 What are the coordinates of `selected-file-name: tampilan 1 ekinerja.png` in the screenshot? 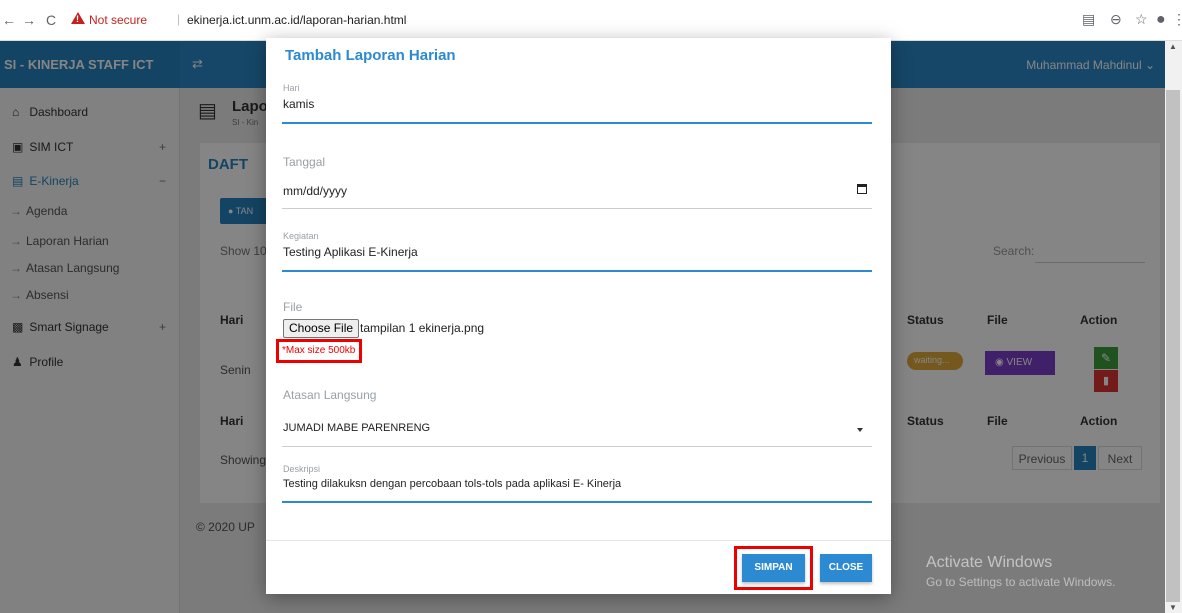 It's located at (422, 328).